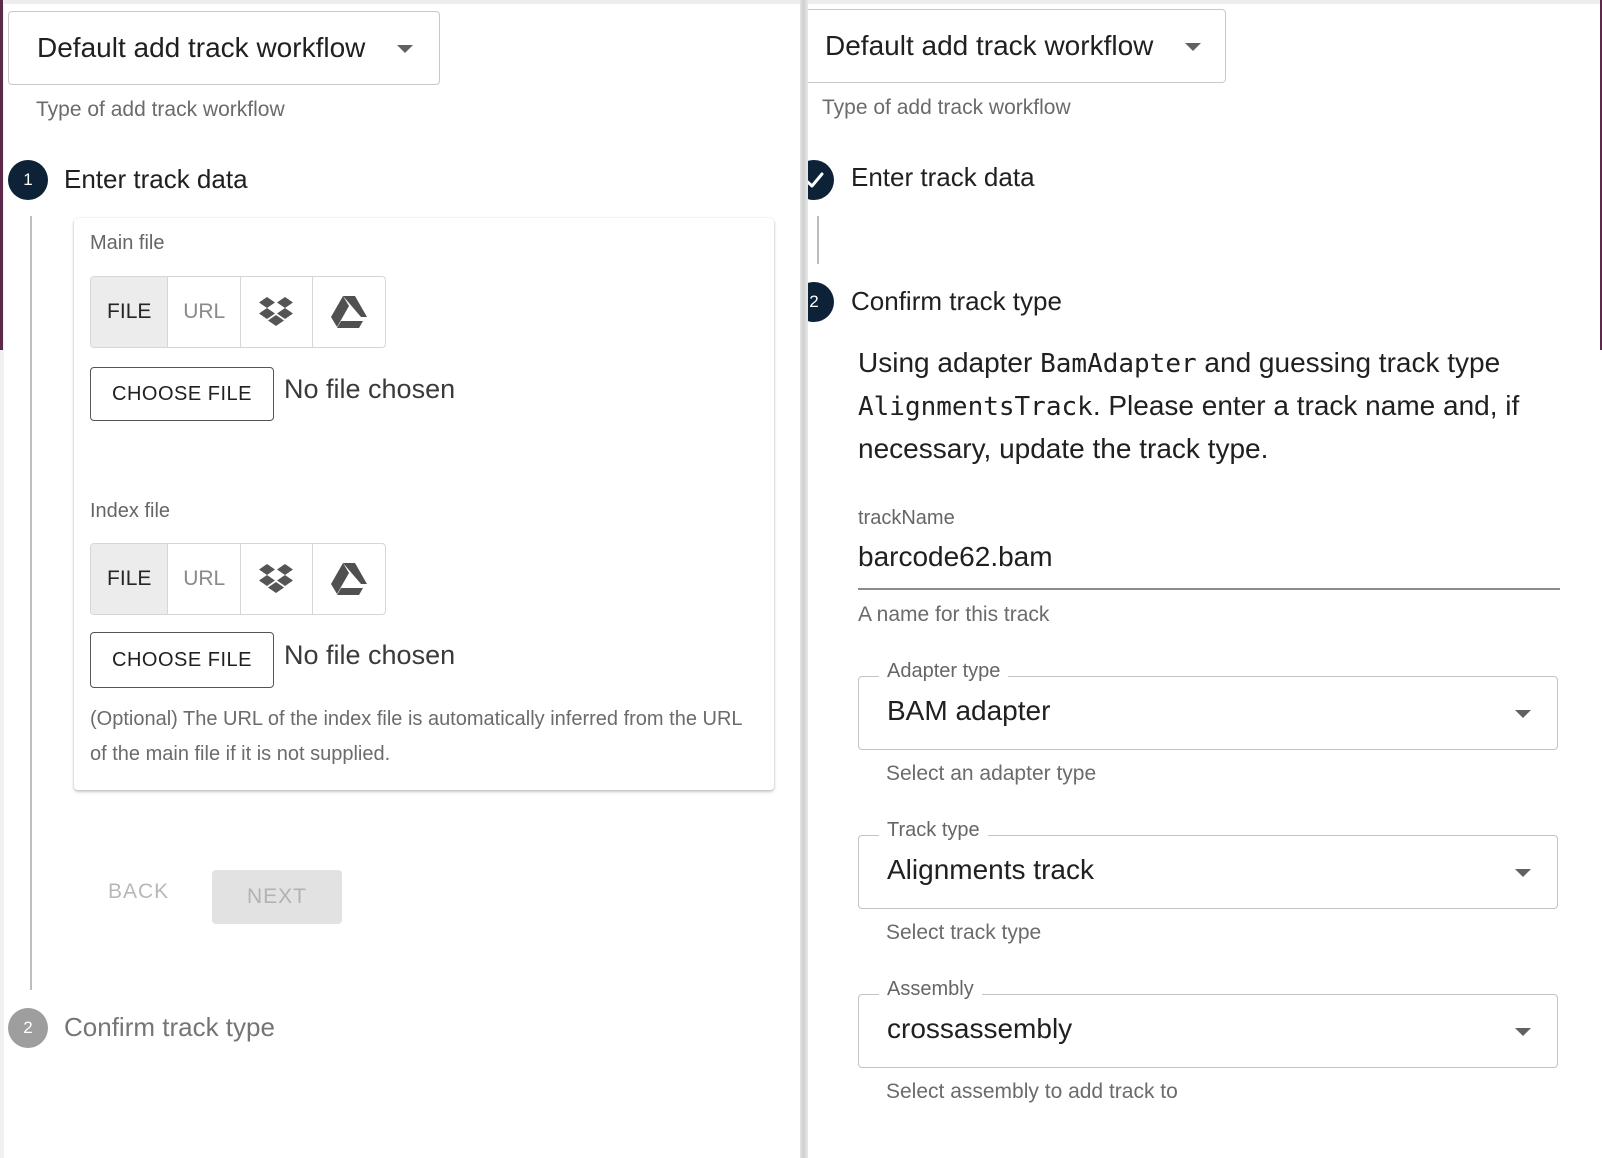  I want to click on index-file-toggle-file: FILE, so click(130, 579).